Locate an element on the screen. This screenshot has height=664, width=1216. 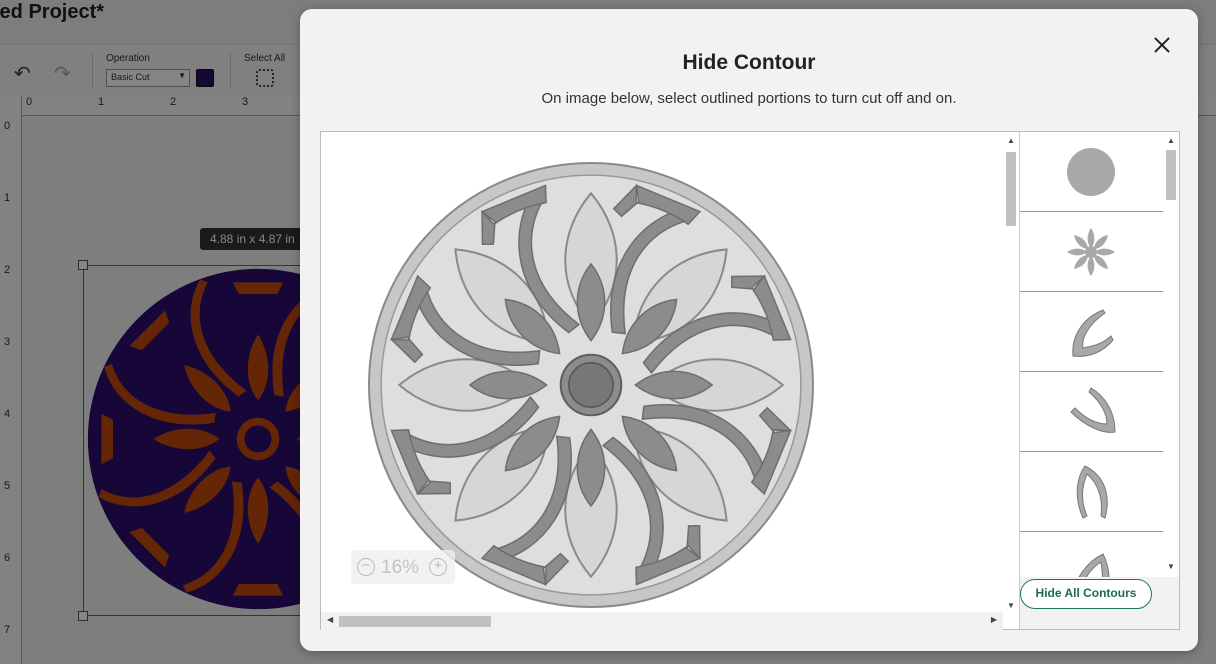
contour-list is located at coordinates (1091, 354).